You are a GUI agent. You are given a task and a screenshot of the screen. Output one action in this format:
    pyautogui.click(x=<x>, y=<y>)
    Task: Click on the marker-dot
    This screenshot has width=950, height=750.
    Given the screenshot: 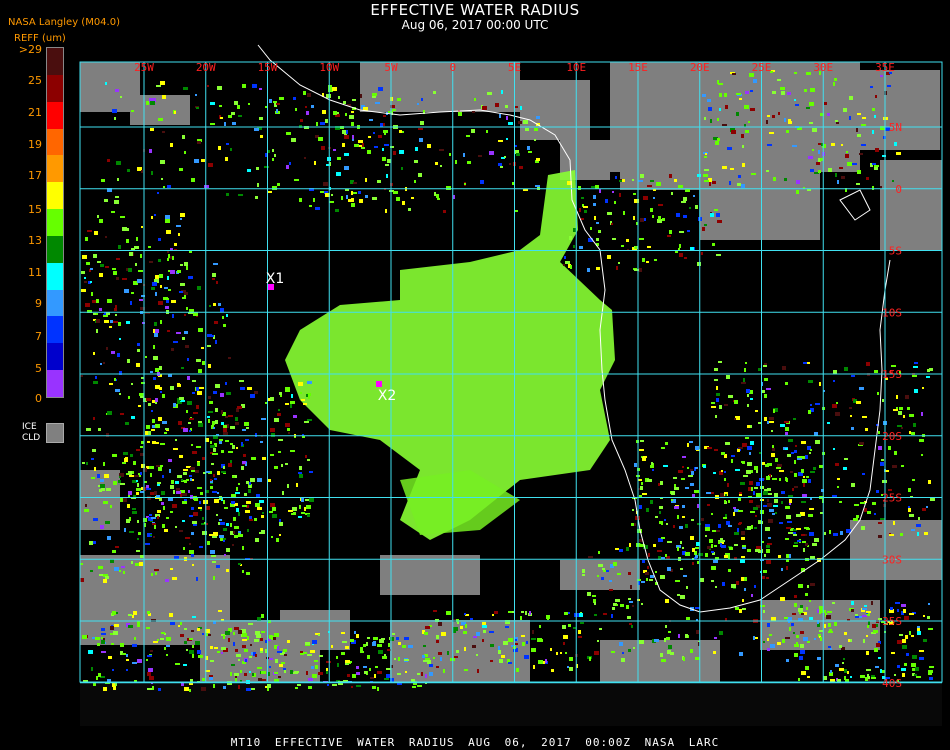 What is the action you would take?
    pyautogui.click(x=379, y=384)
    